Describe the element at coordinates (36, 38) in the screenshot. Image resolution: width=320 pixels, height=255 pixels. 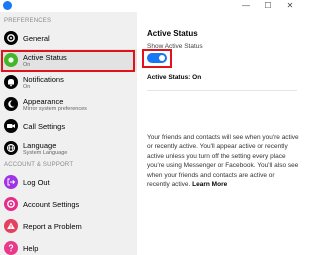
I see `sidebar-item-label: General` at that location.